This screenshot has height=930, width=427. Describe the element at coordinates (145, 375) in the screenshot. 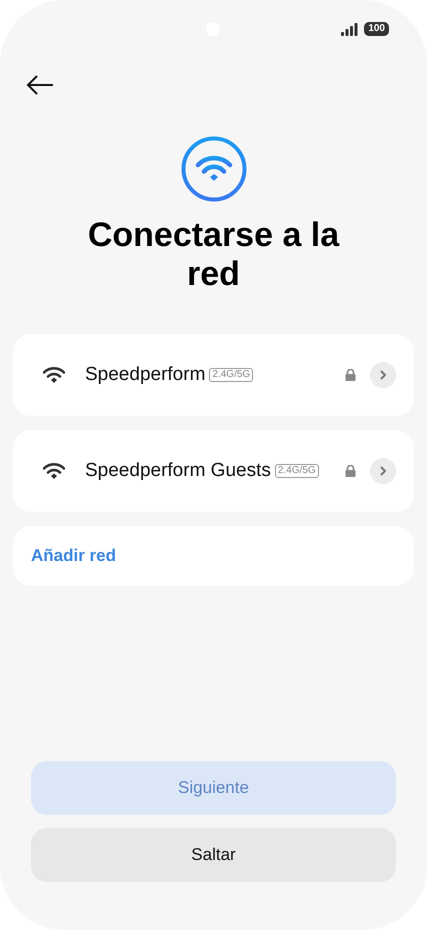

I see `network-name: Speedperform` at that location.